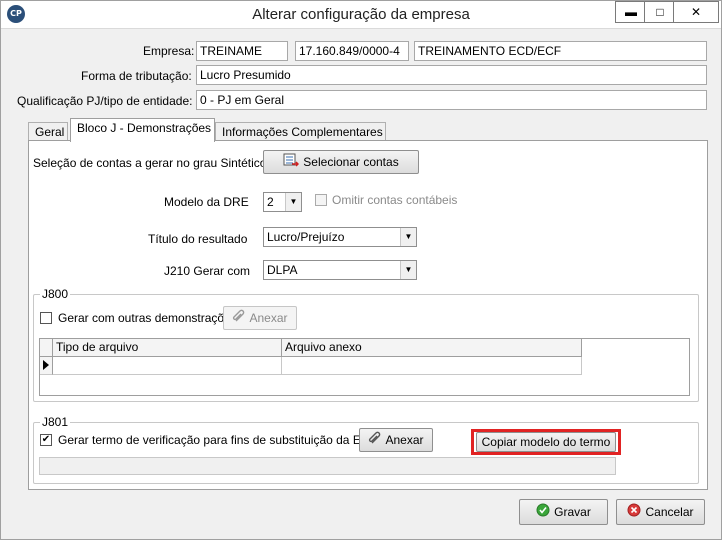 The image size is (722, 540). What do you see at coordinates (340, 270) in the screenshot?
I see `j210-select: DLPA ▼` at bounding box center [340, 270].